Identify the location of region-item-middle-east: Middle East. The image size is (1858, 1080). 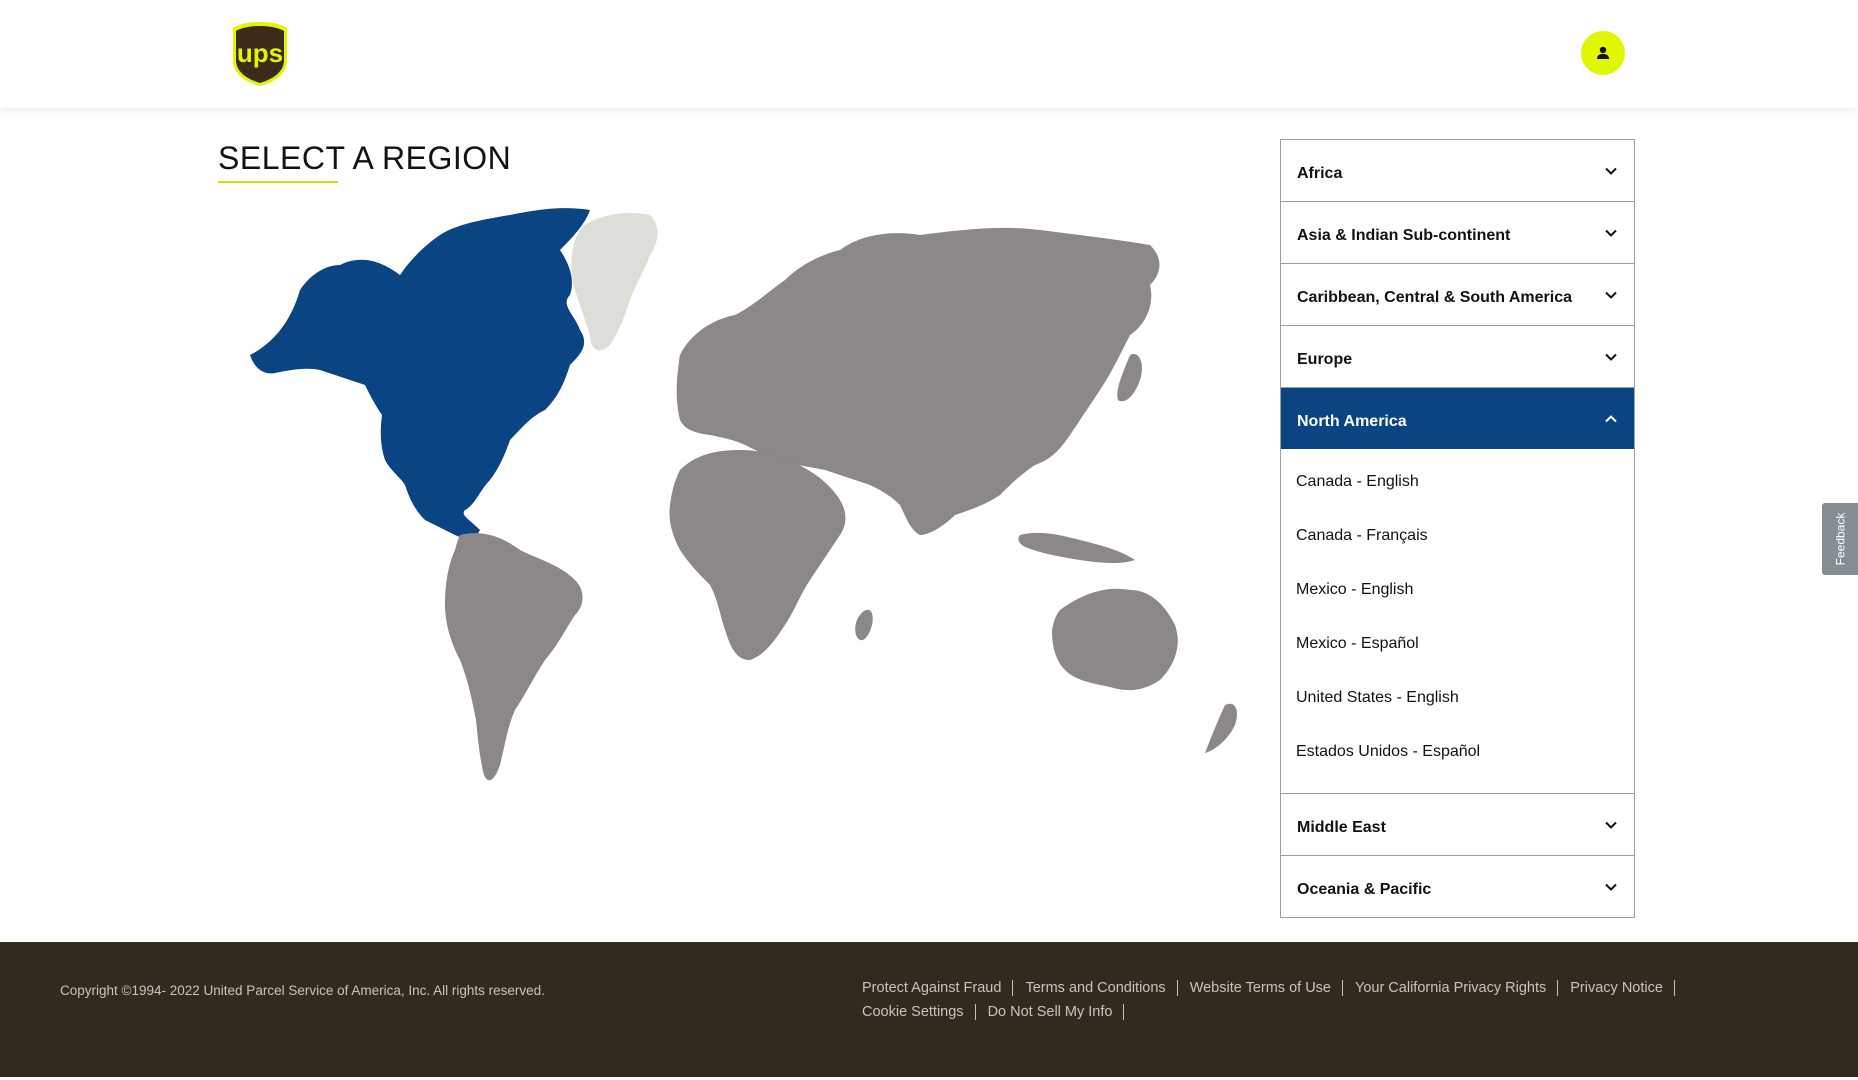
(1457, 825).